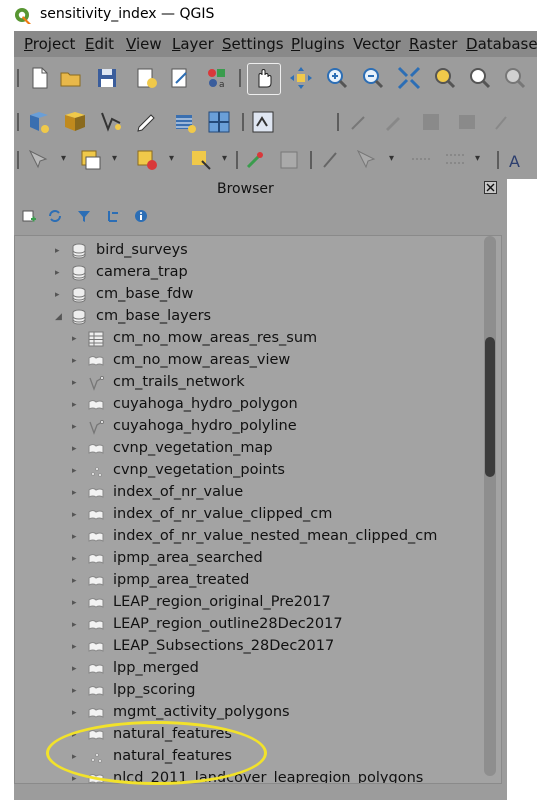  I want to click on line-layer-icon, so click(96, 383).